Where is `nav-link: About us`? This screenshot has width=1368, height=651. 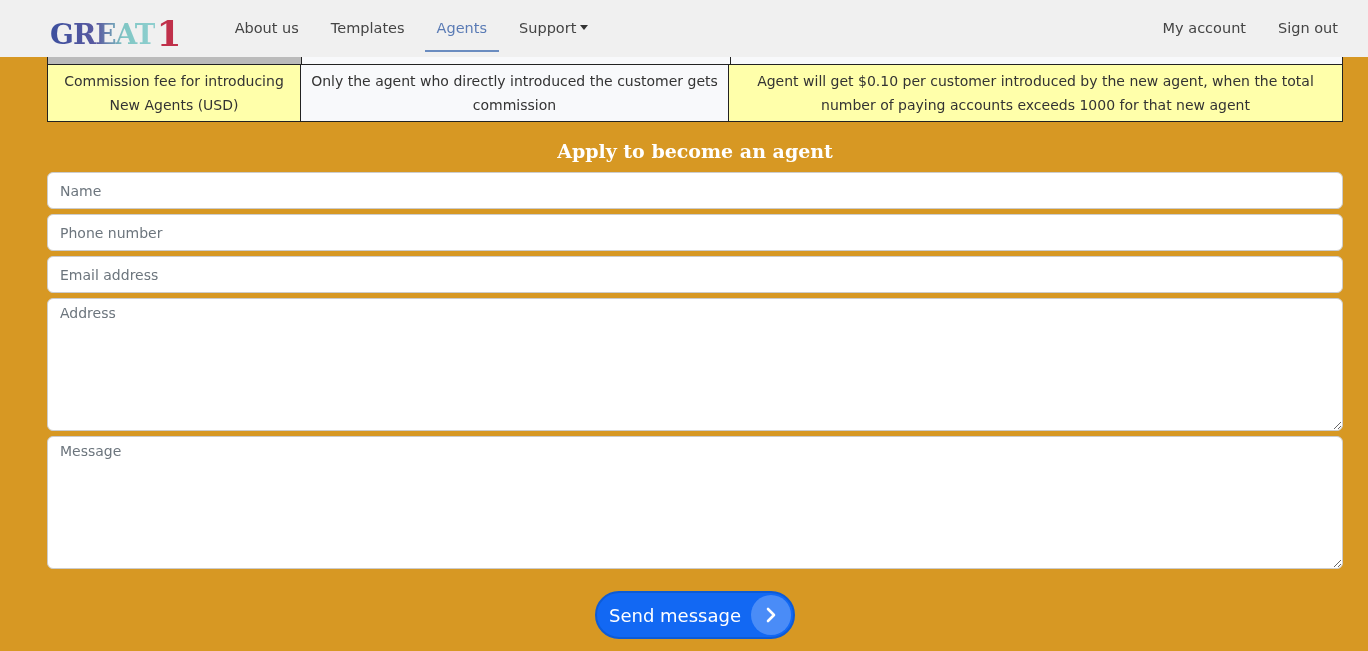 nav-link: About us is located at coordinates (266, 28).